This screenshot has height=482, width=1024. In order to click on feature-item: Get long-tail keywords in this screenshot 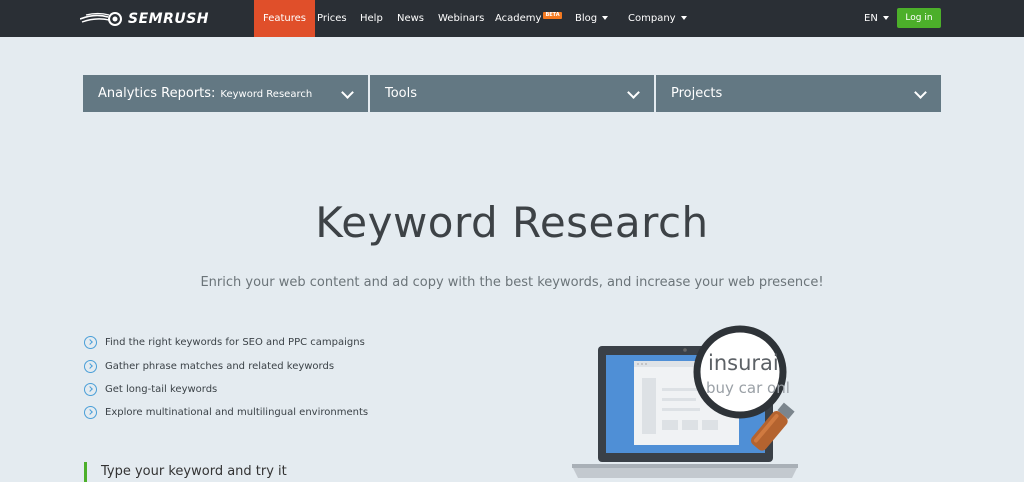, I will do `click(150, 389)`.